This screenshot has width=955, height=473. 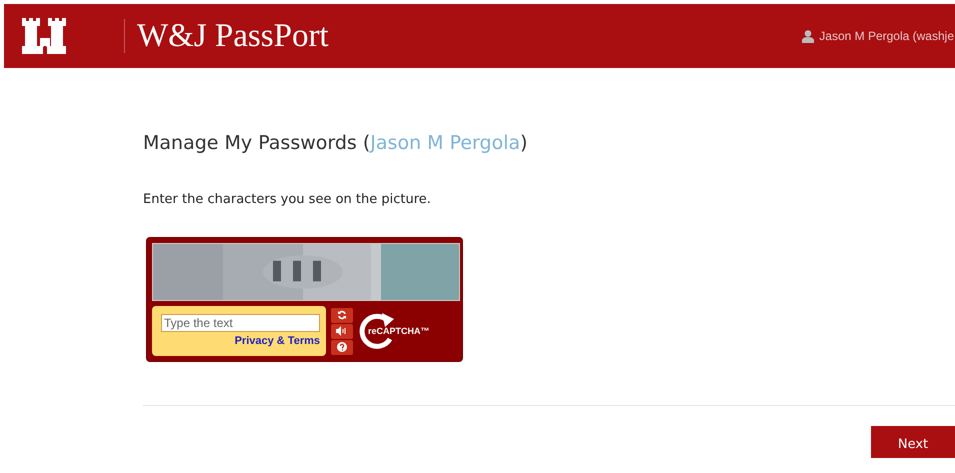 I want to click on refresh-button, so click(x=342, y=315).